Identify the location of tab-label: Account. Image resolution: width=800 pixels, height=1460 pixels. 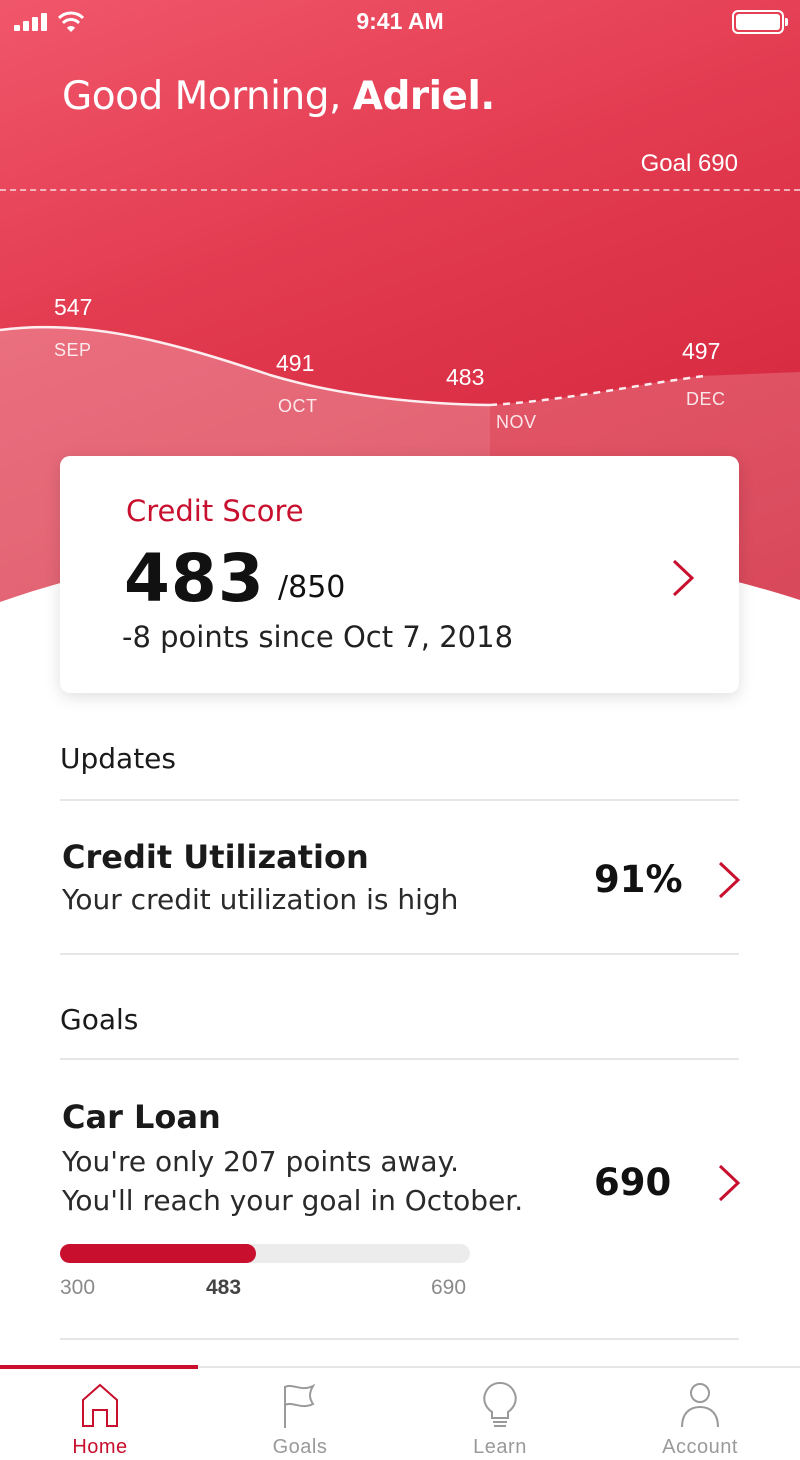
(700, 1447).